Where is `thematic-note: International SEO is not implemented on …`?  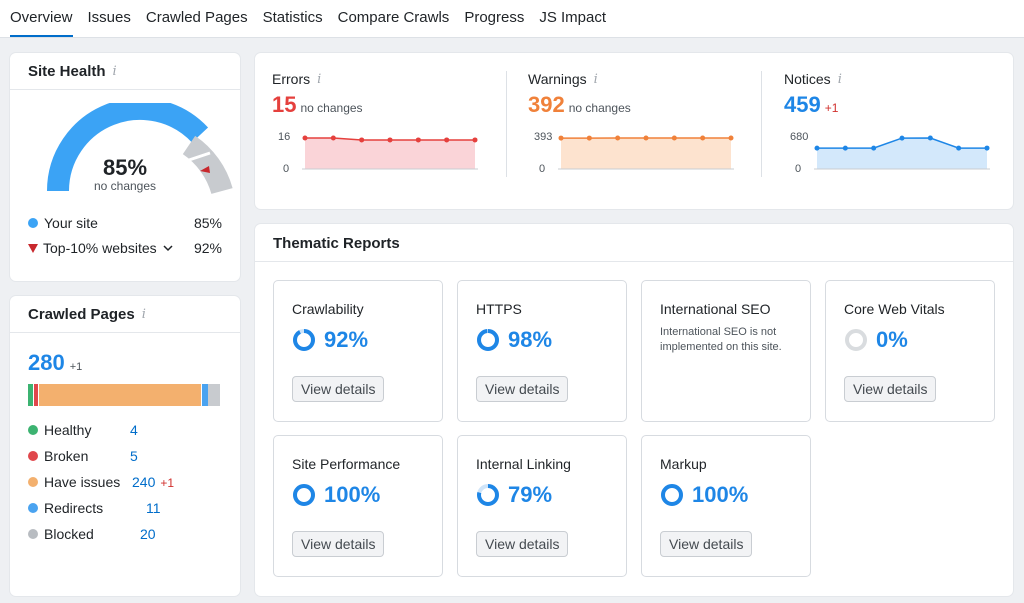
thematic-note: International SEO is not implemented on … is located at coordinates (721, 339).